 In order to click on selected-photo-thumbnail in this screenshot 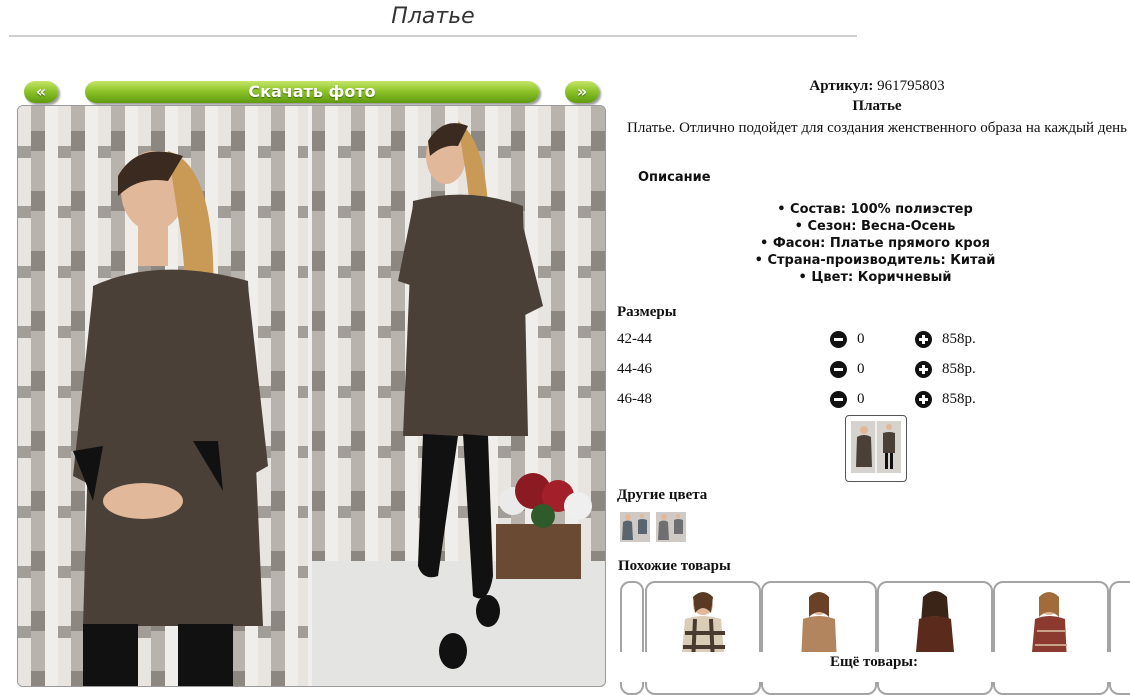, I will do `click(876, 448)`.